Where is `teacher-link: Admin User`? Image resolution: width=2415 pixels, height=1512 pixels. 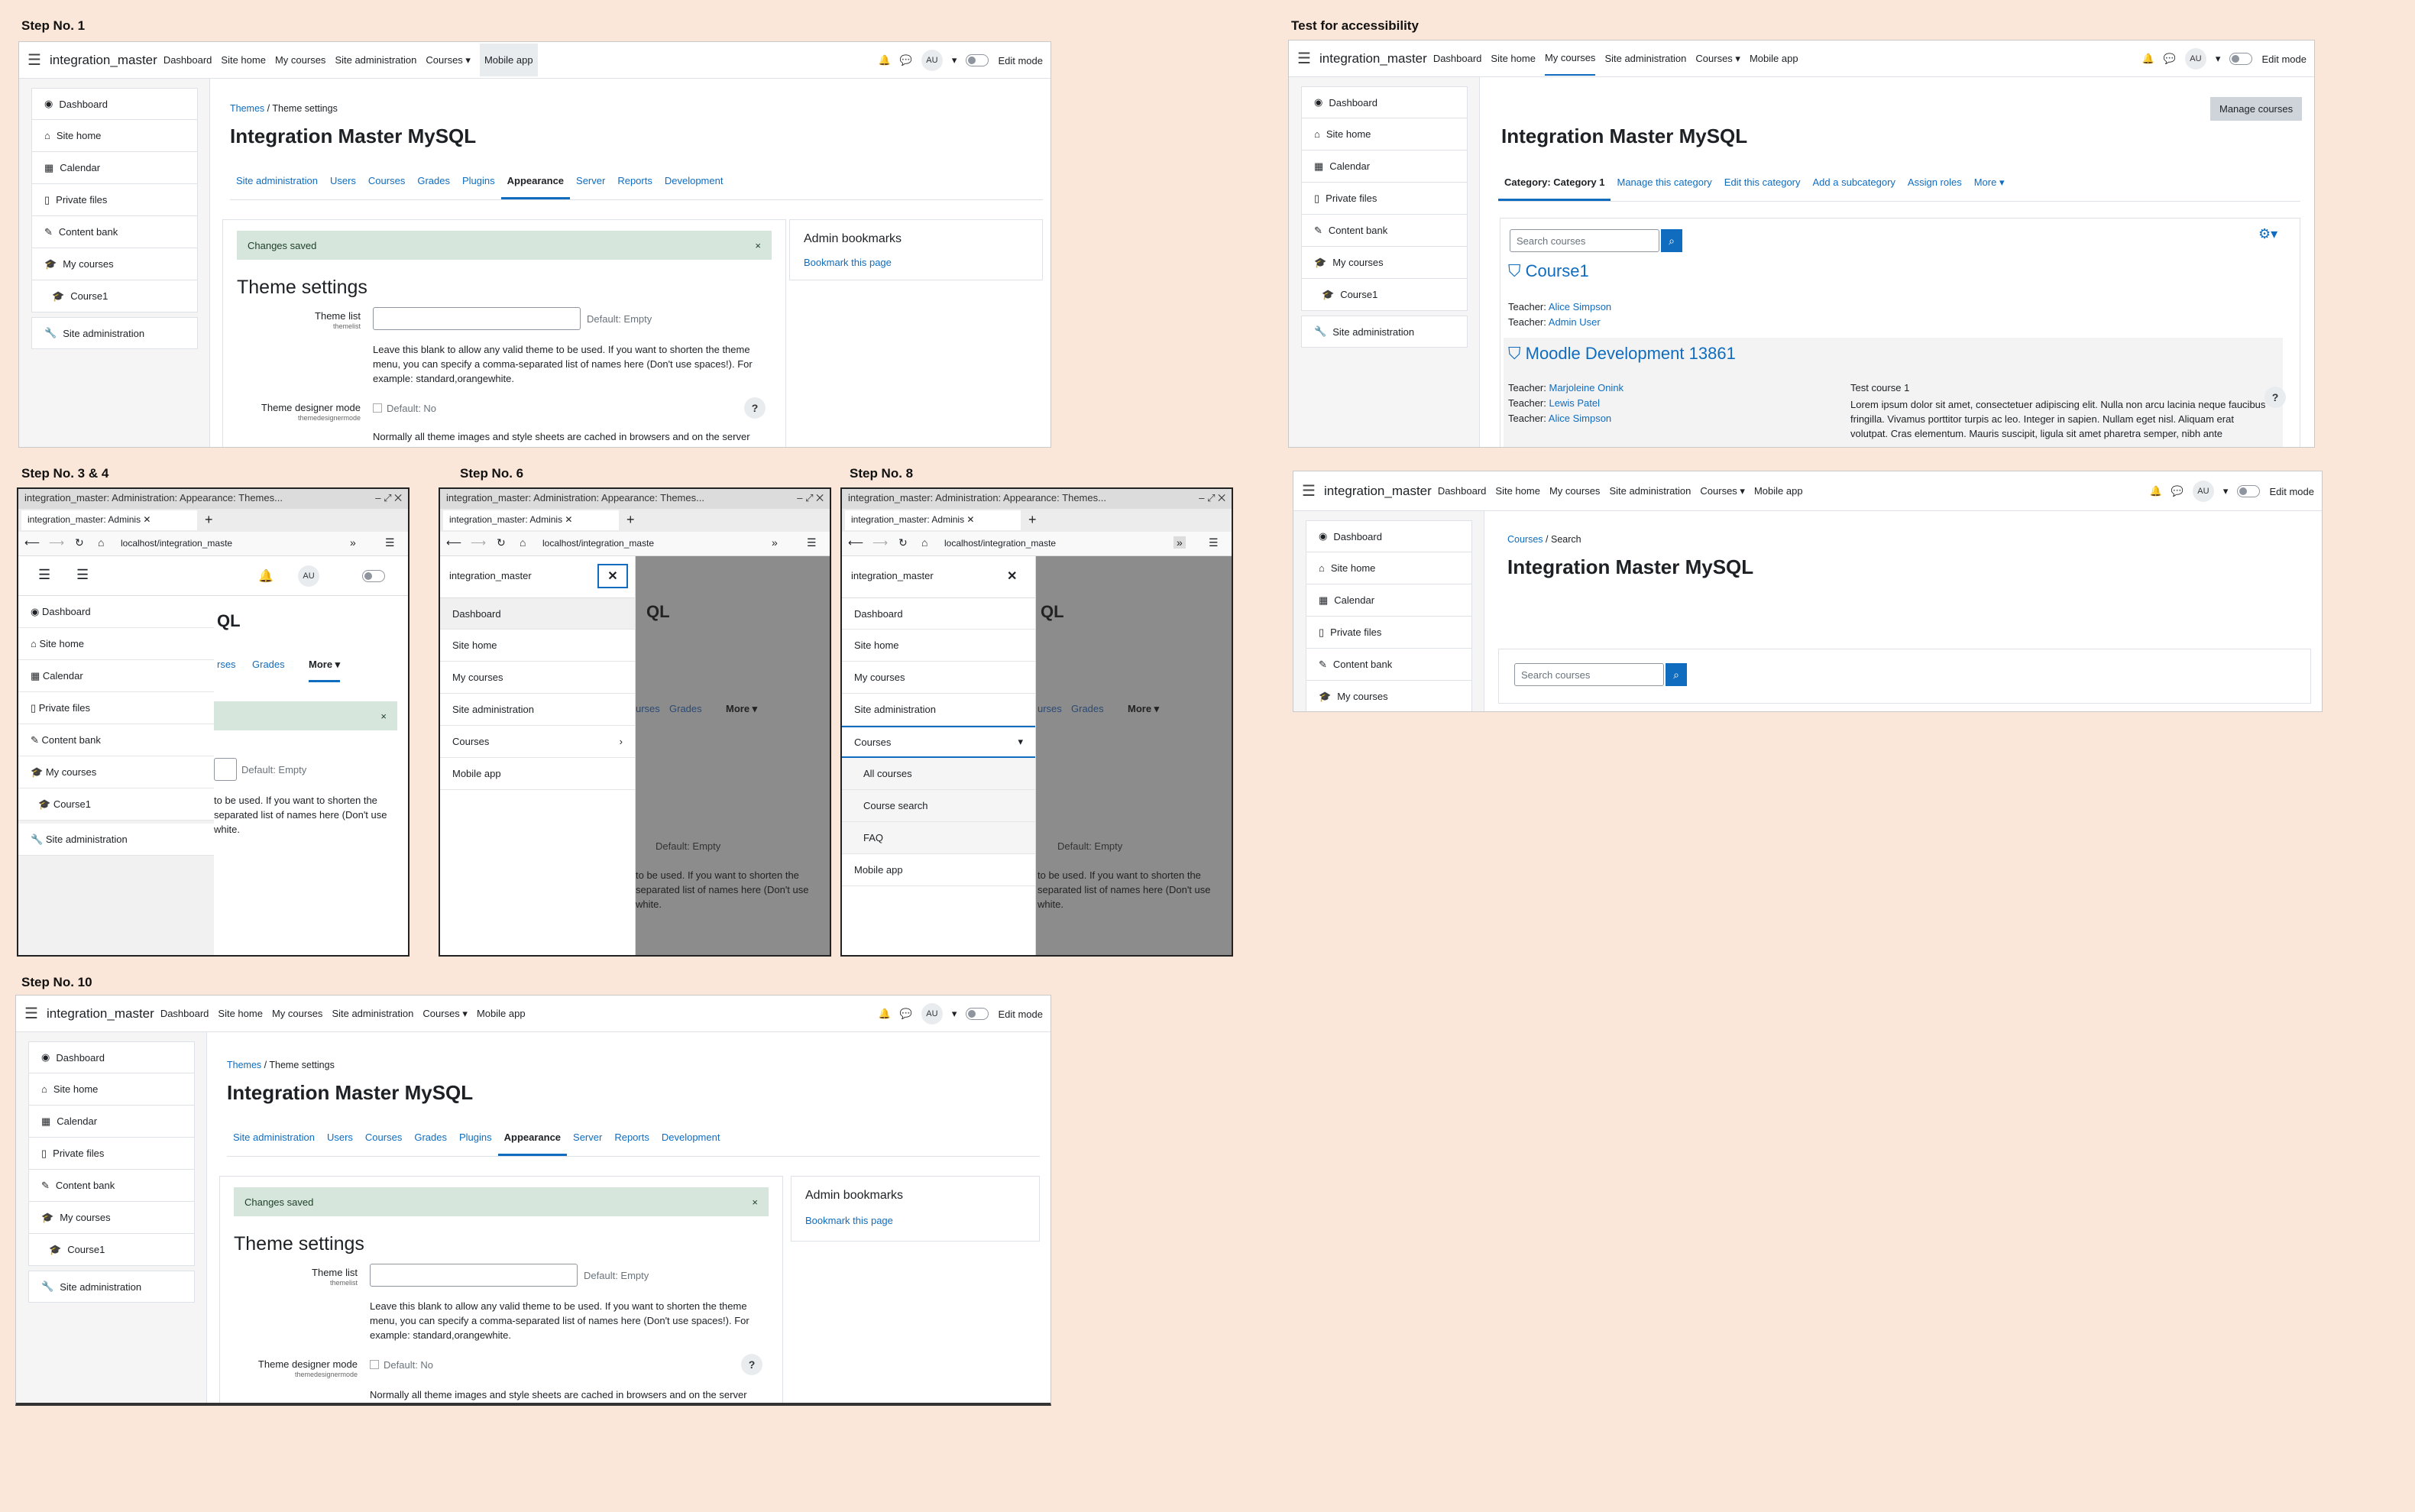 teacher-link: Admin User is located at coordinates (1575, 322).